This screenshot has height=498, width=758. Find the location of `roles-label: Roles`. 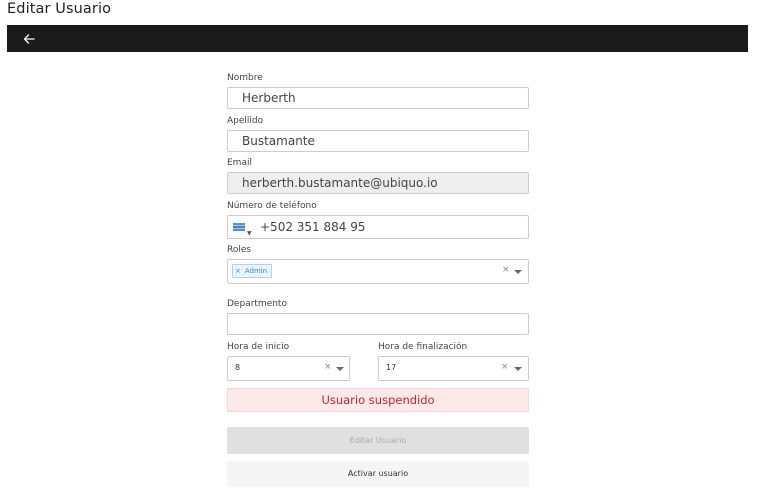

roles-label: Roles is located at coordinates (239, 250).